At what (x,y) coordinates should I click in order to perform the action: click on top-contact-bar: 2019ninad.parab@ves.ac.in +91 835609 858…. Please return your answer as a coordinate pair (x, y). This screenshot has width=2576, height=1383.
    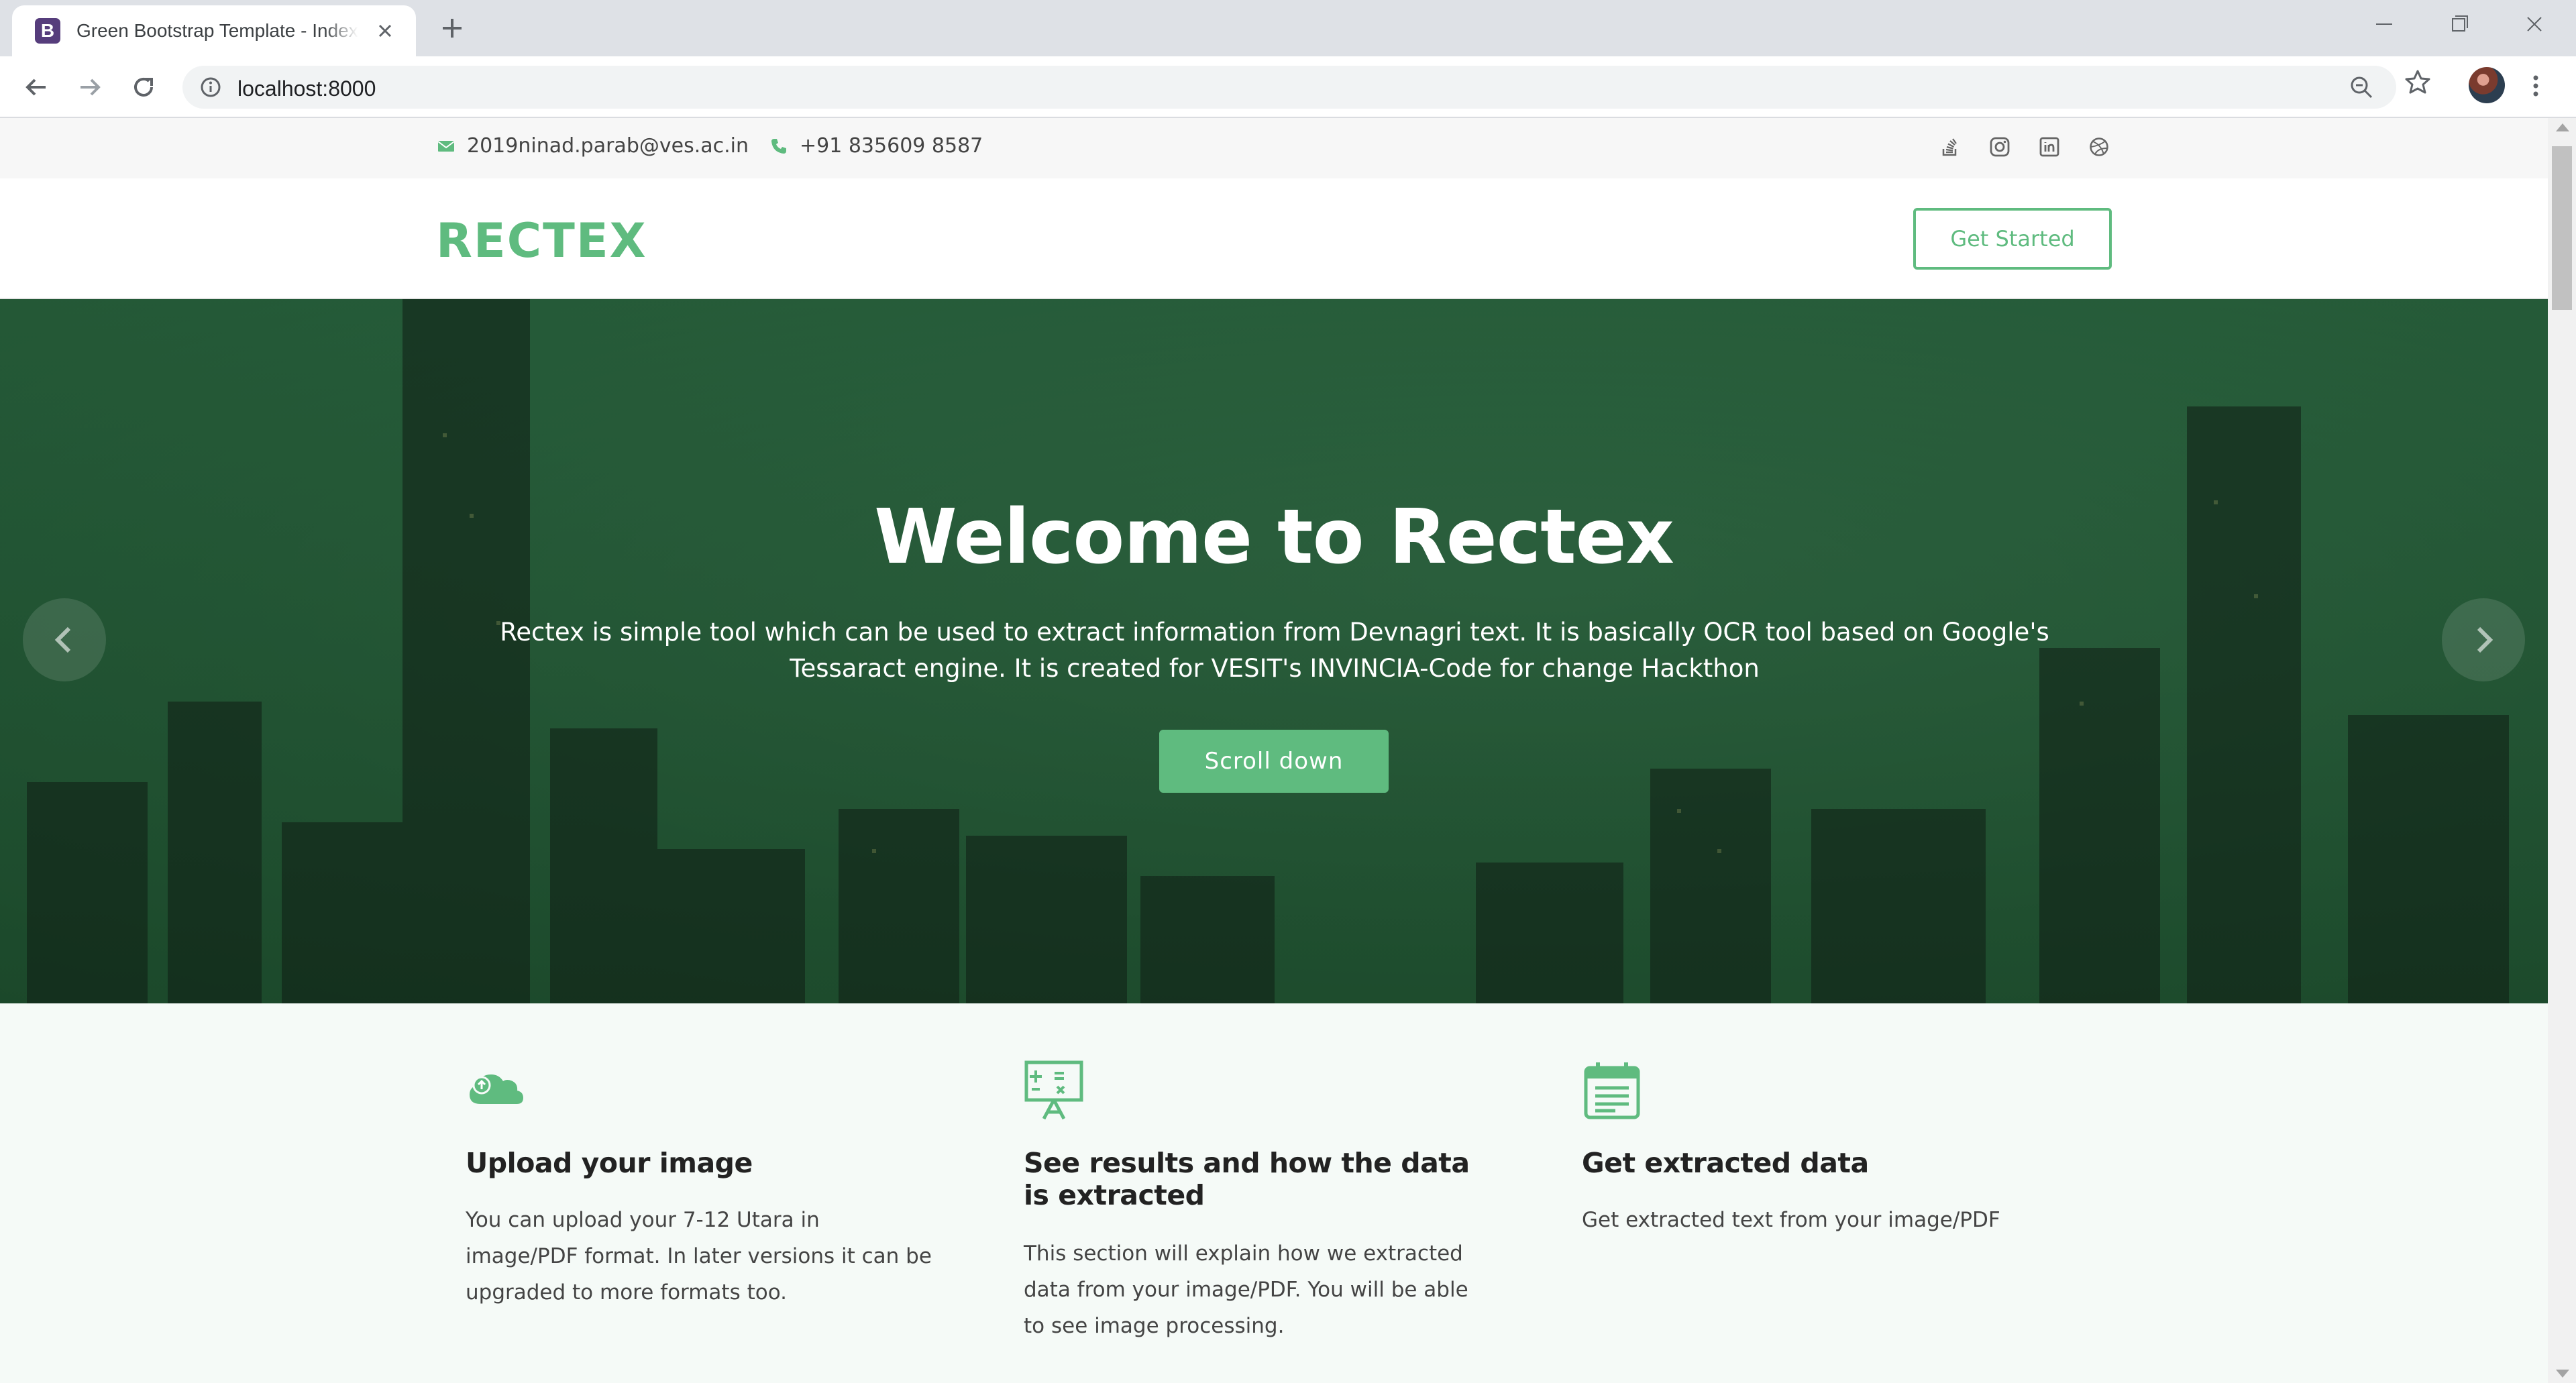
    Looking at the image, I should click on (1274, 148).